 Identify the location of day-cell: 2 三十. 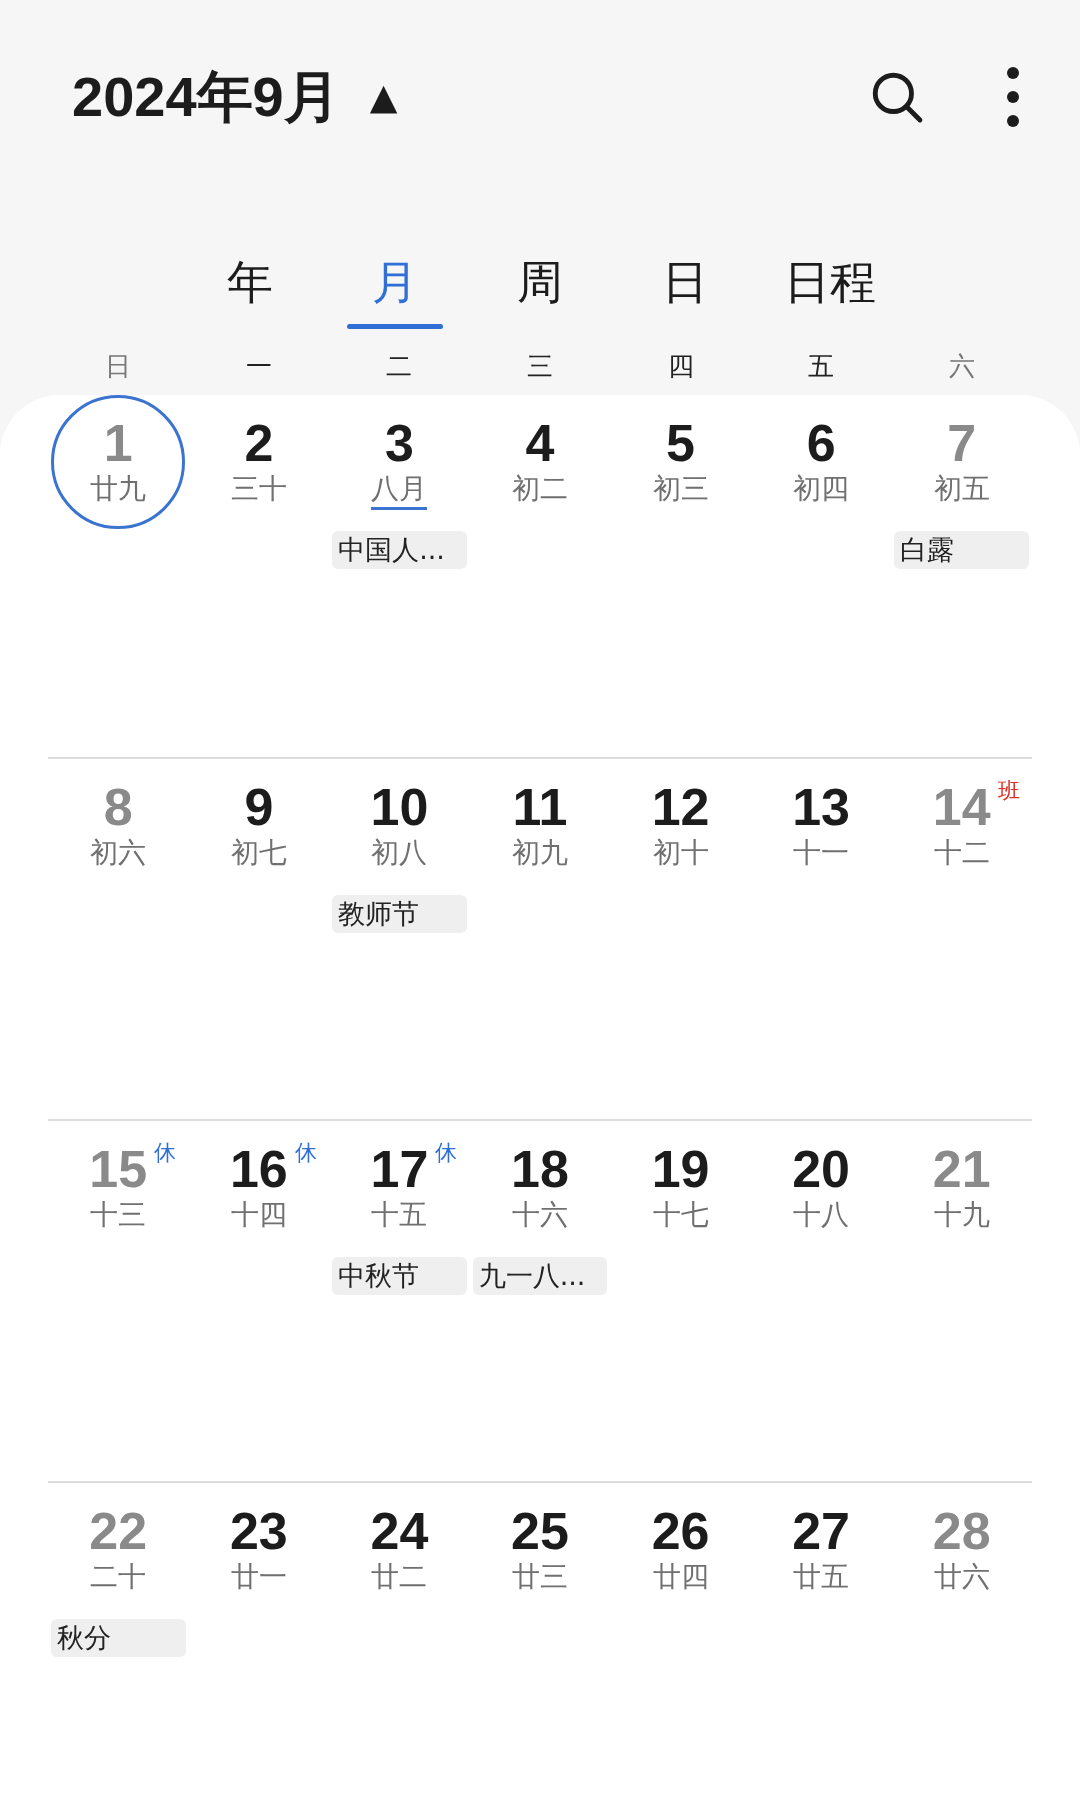
(258, 462).